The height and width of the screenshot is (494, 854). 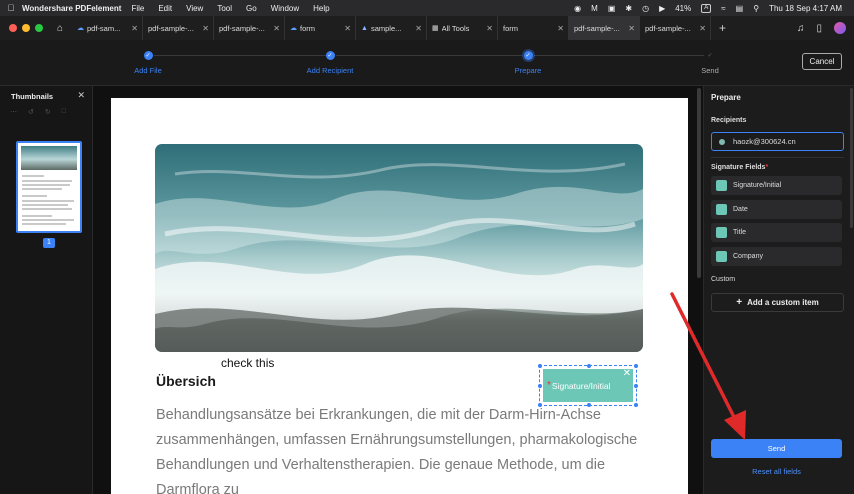 What do you see at coordinates (840, 28) in the screenshot?
I see `avatar` at bounding box center [840, 28].